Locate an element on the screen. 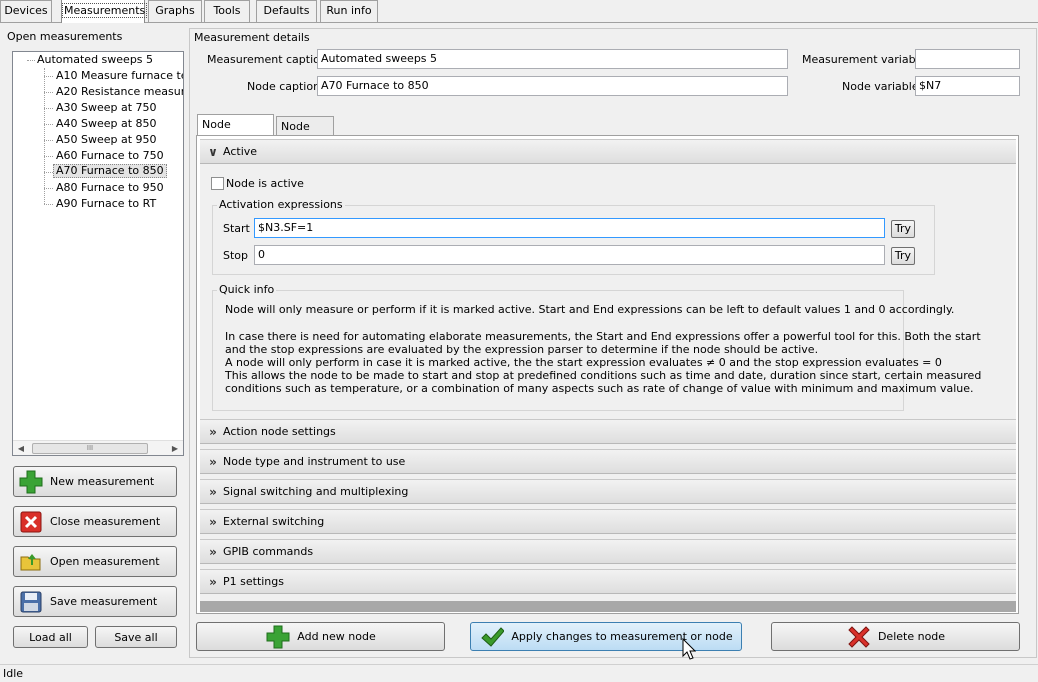  section-label: GPIB commands is located at coordinates (268, 551).